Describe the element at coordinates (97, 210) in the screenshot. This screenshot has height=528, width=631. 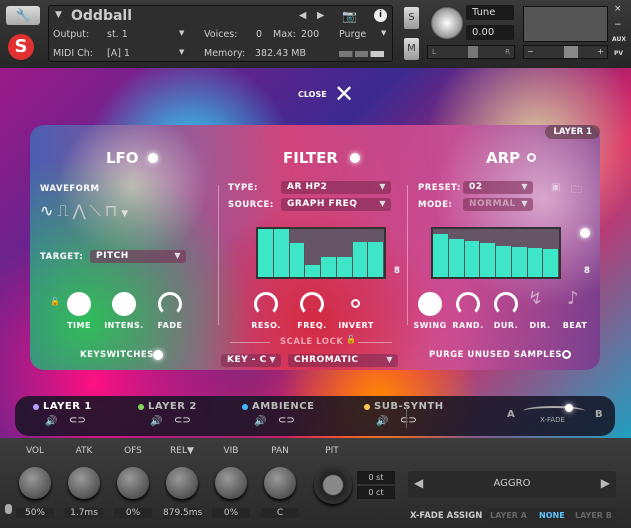
I see `saw-wave-icon: ⟍` at that location.